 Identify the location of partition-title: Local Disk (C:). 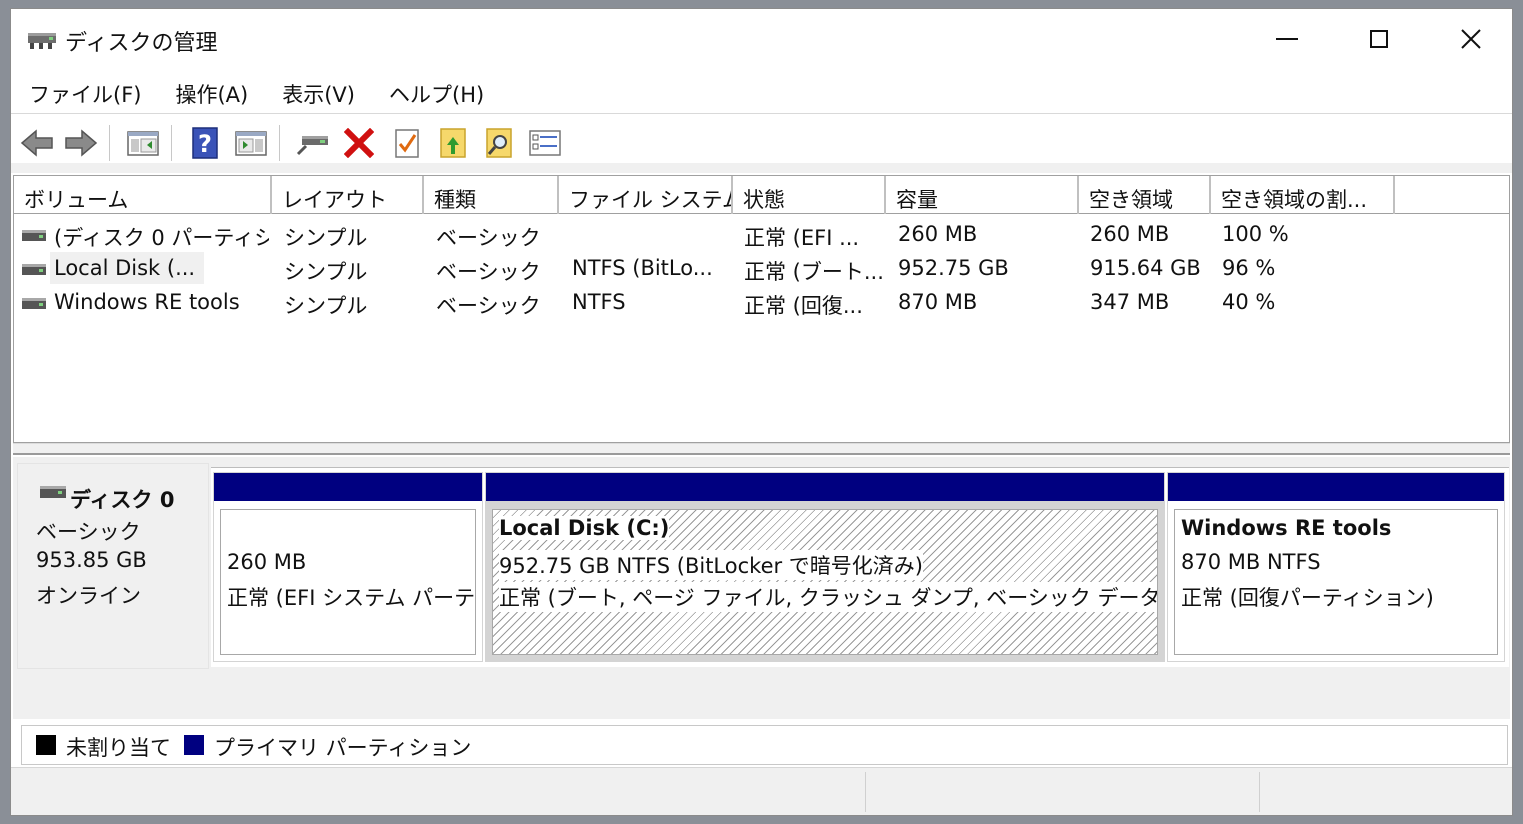
(584, 528).